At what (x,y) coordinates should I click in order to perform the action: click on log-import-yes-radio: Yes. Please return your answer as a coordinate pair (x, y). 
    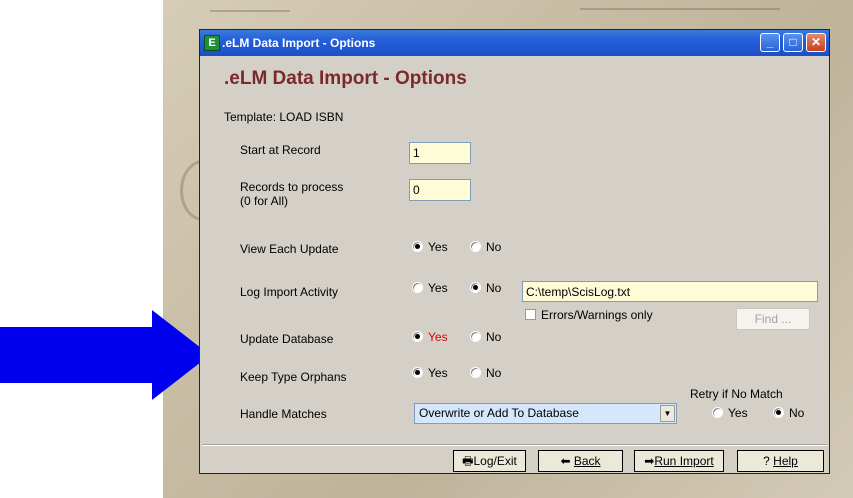
    Looking at the image, I should click on (430, 288).